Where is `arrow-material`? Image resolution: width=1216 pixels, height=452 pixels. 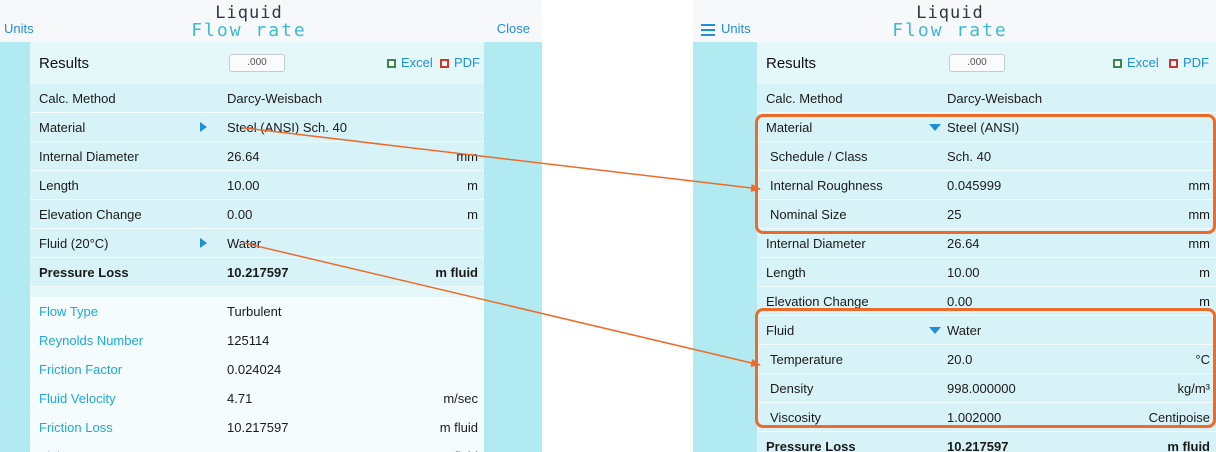 arrow-material is located at coordinates (502, 159).